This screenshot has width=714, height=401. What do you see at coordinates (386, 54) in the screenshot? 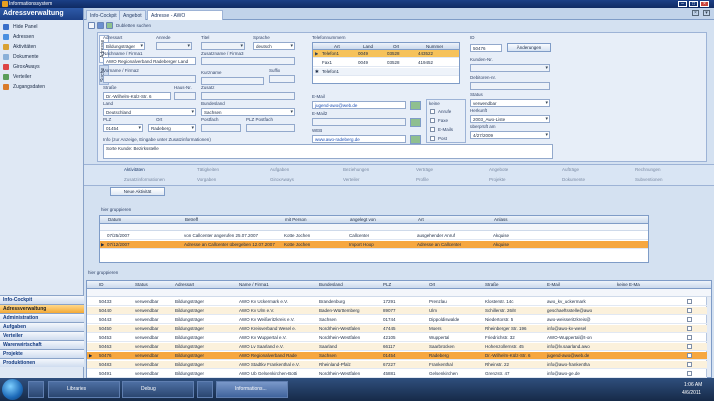
I see `phone-row: ▶ Telefon1 0049 03528 443522` at bounding box center [386, 54].